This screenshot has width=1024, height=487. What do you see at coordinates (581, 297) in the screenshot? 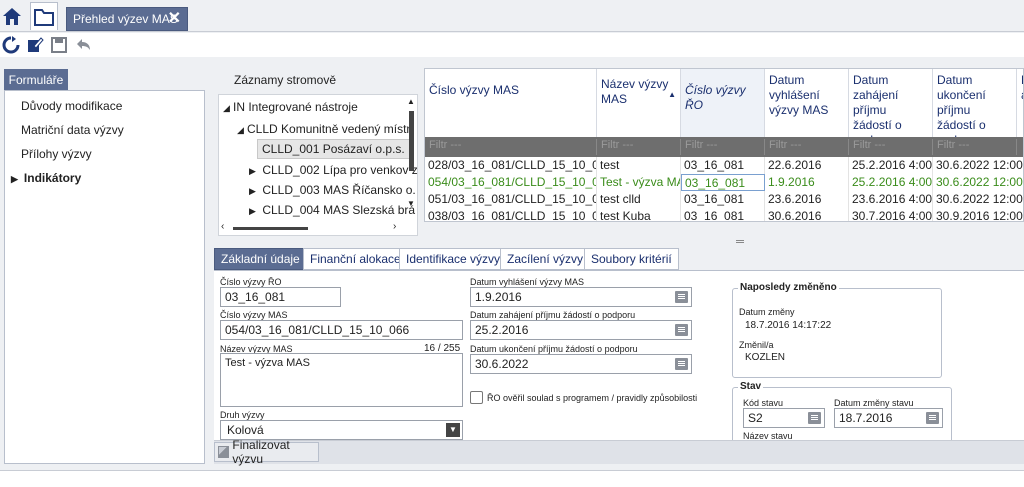
I see `vyhlaseni-date-input: 1.9.2016` at bounding box center [581, 297].